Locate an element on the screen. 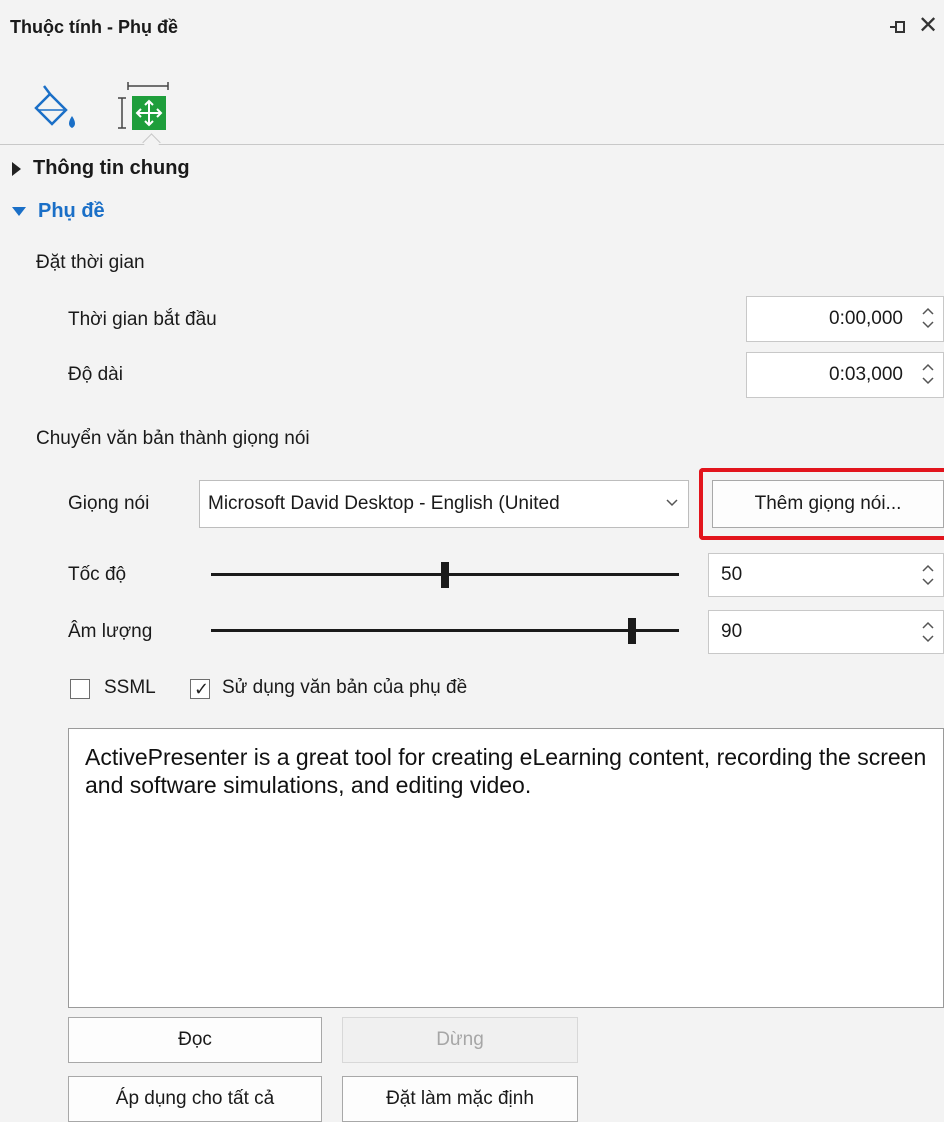  use-subtitle-label: Sử dụng văn bản của phụ đề is located at coordinates (345, 687).